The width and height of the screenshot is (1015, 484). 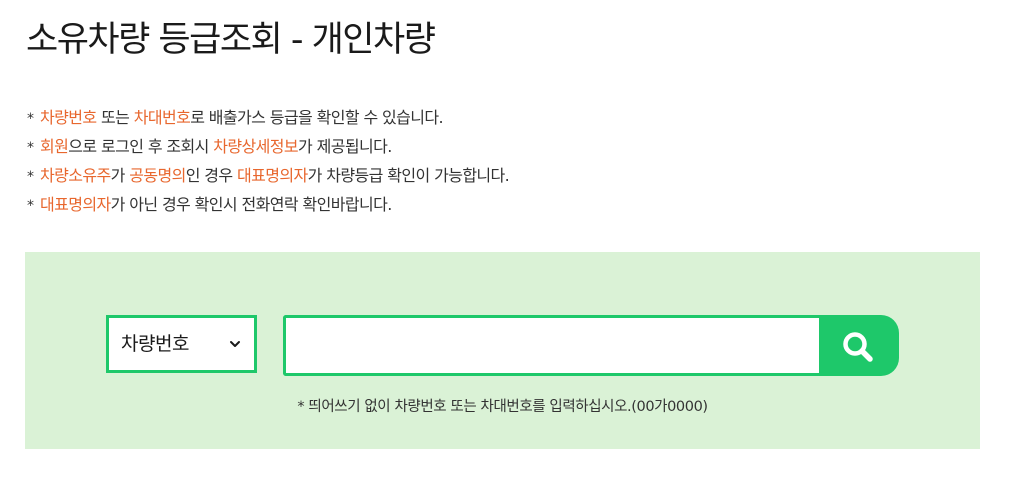 I want to click on highlight-text: 차량소유주, so click(x=75, y=175).